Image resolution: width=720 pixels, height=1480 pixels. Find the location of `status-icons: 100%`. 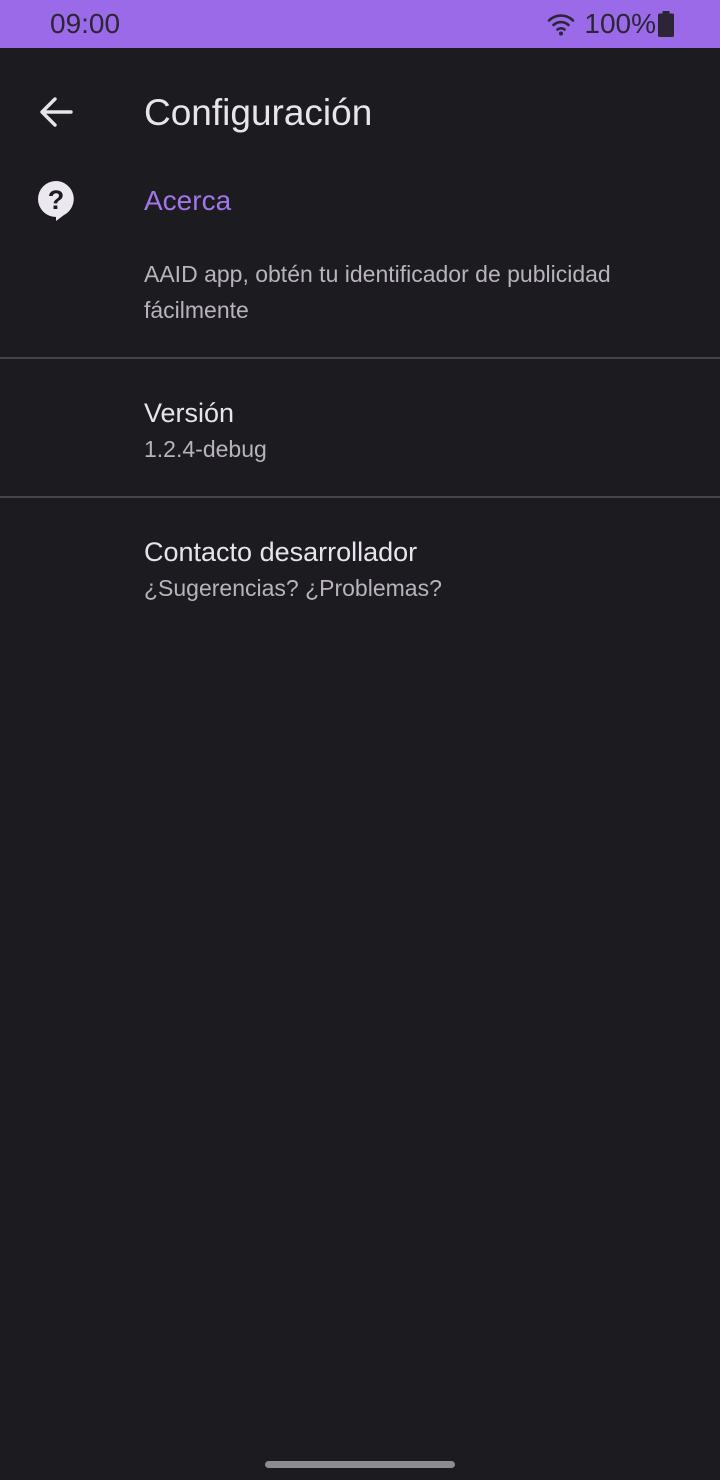

status-icons: 100% is located at coordinates (610, 24).